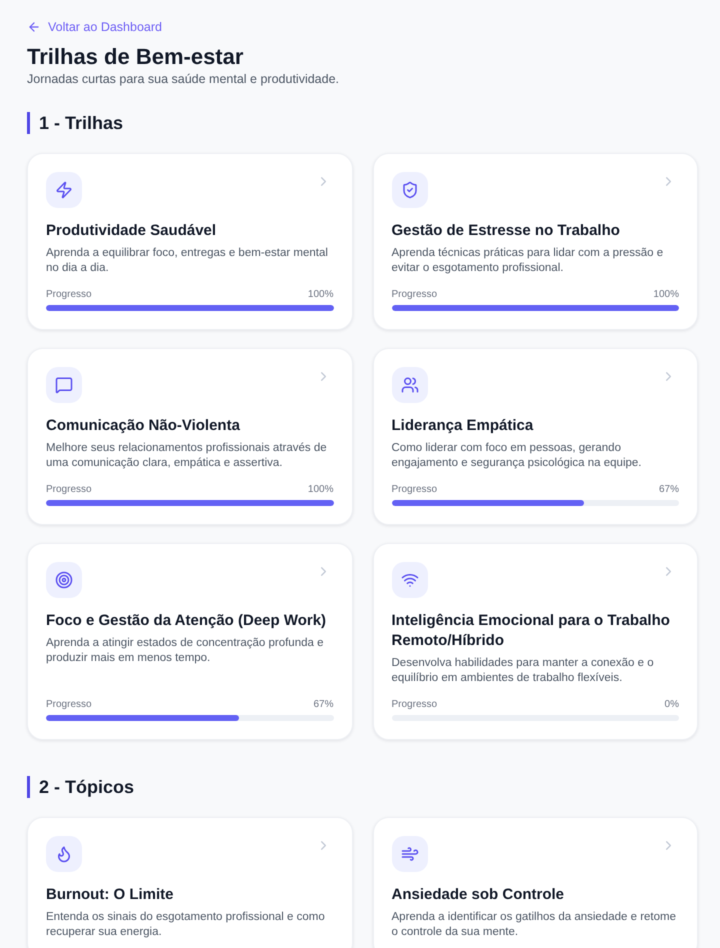 This screenshot has width=720, height=948. Describe the element at coordinates (80, 787) in the screenshot. I see `section-heading: 2 - Tópicos` at that location.